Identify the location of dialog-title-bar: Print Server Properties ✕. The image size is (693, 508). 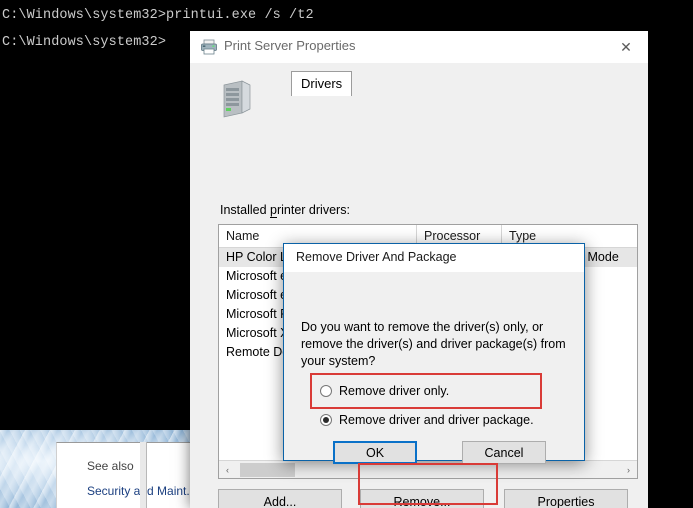
(419, 47).